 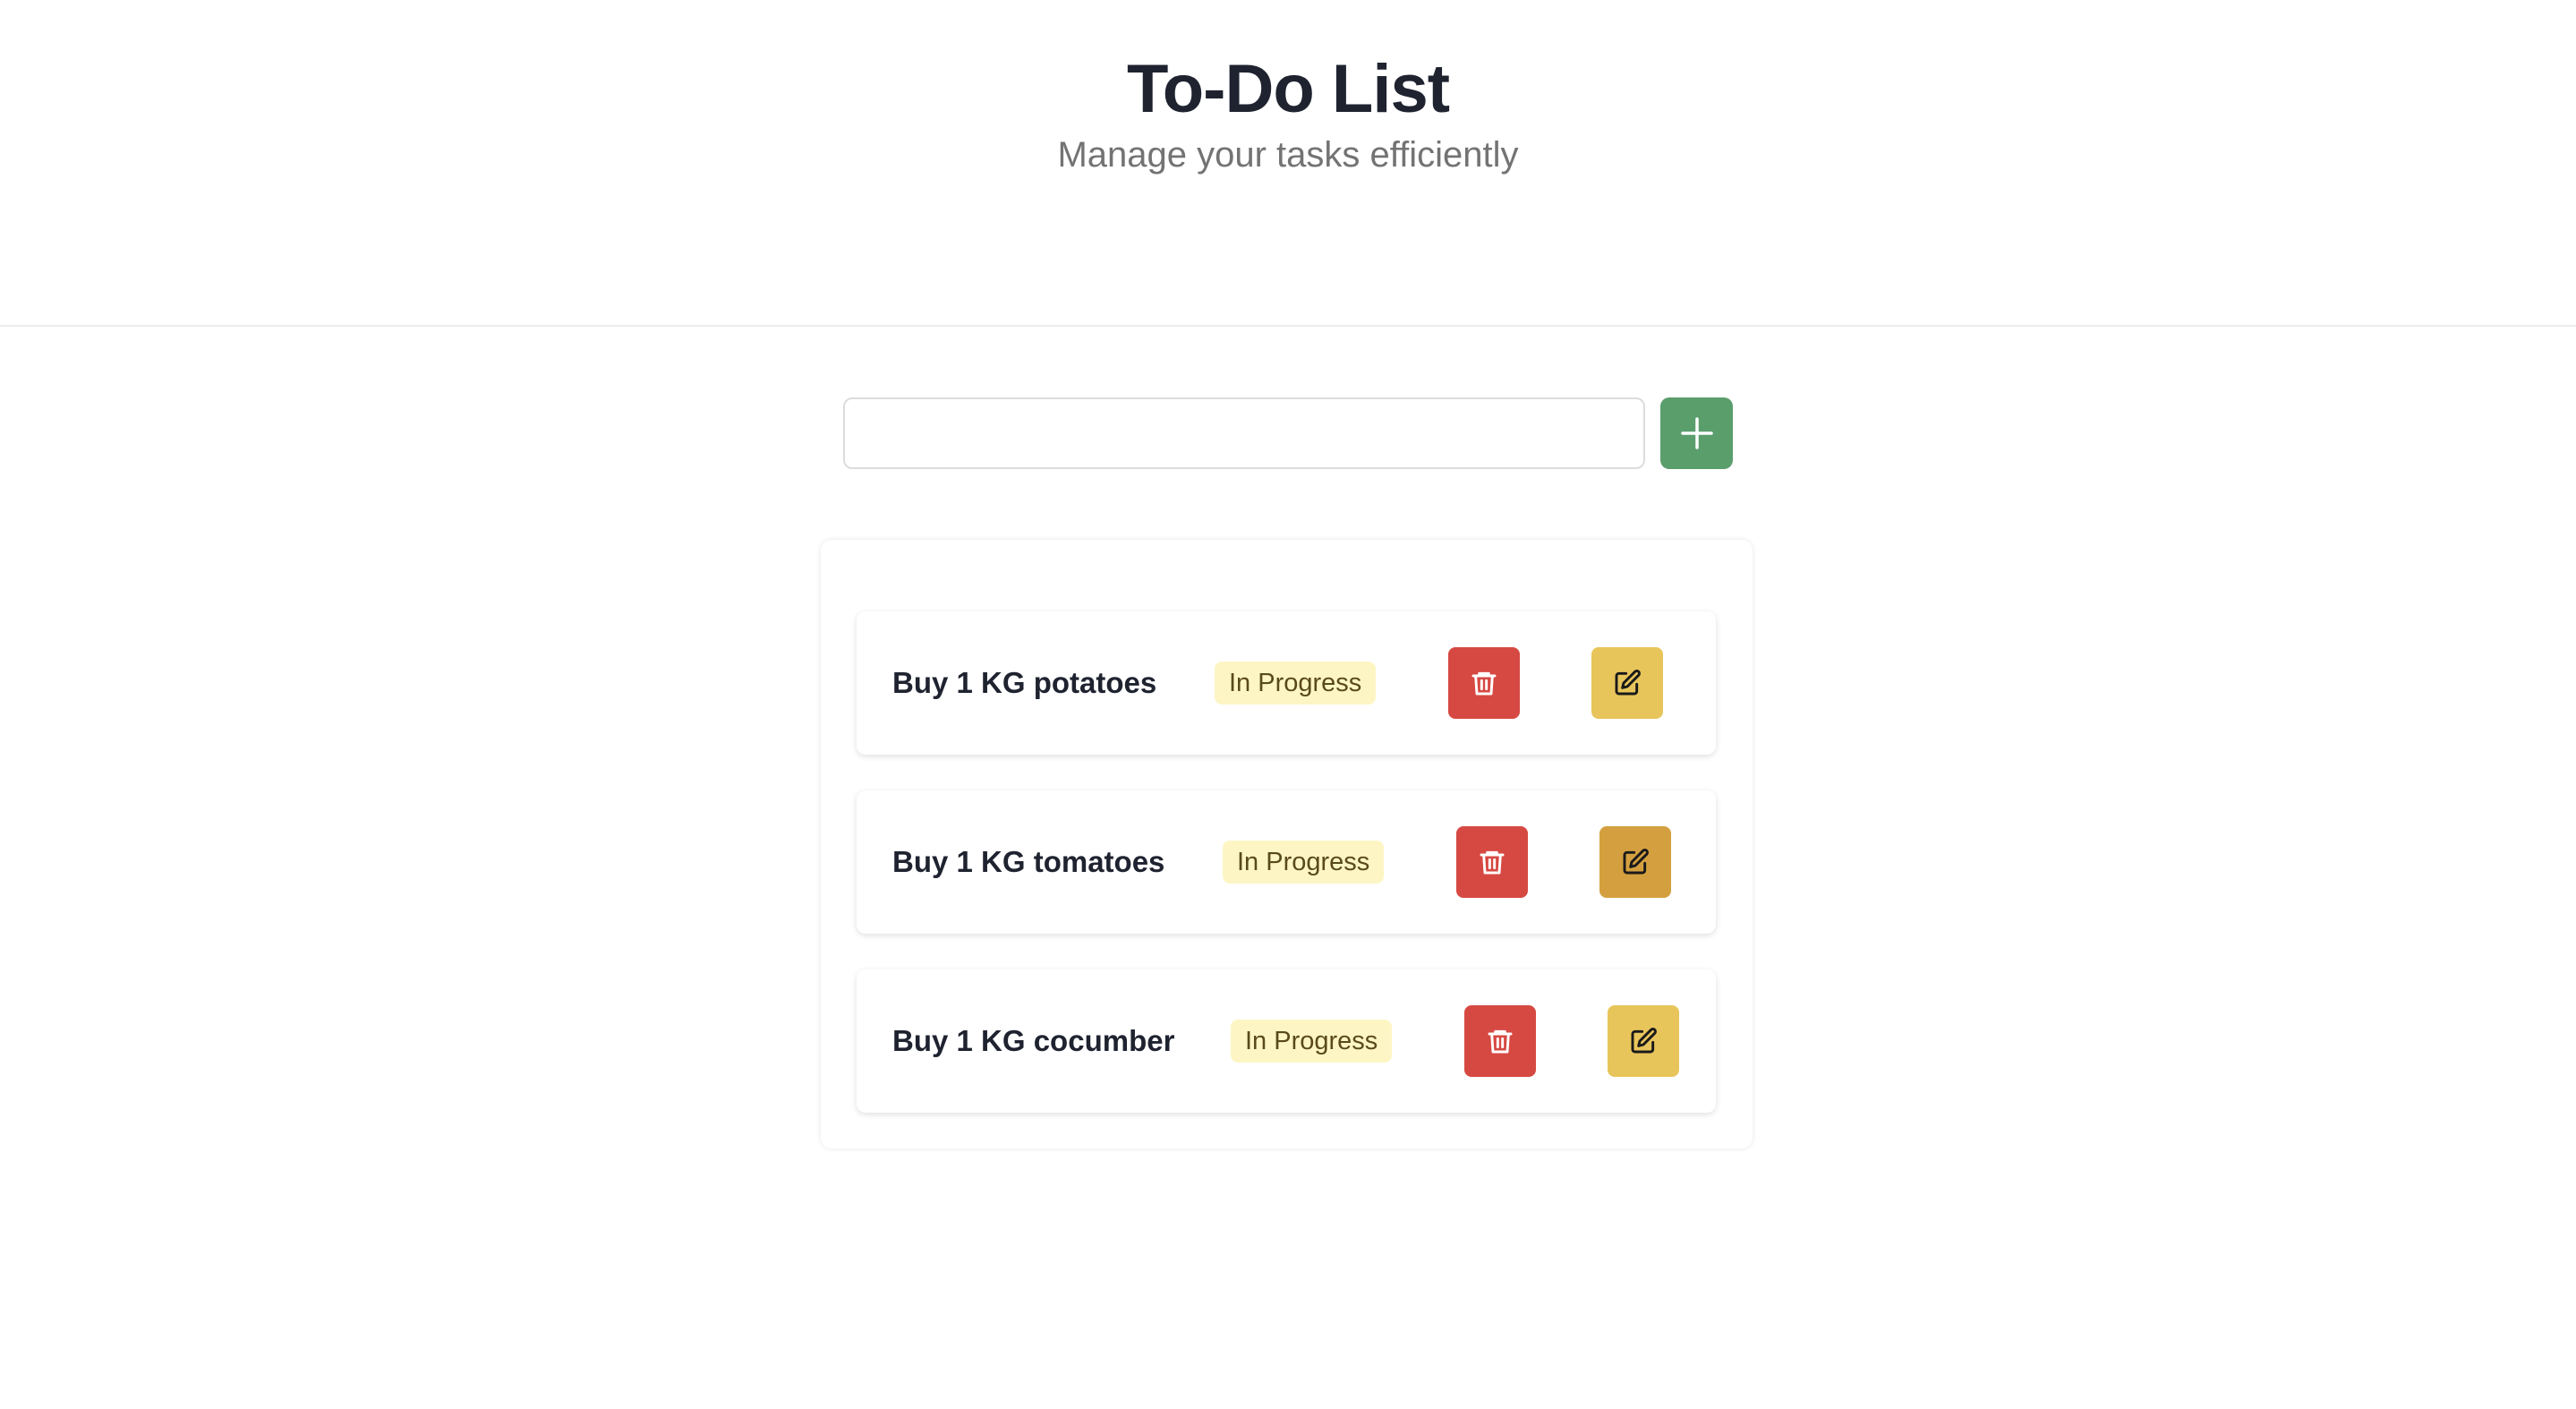 I want to click on page-subtitle: Manage your tasks efficiently, so click(x=1288, y=155).